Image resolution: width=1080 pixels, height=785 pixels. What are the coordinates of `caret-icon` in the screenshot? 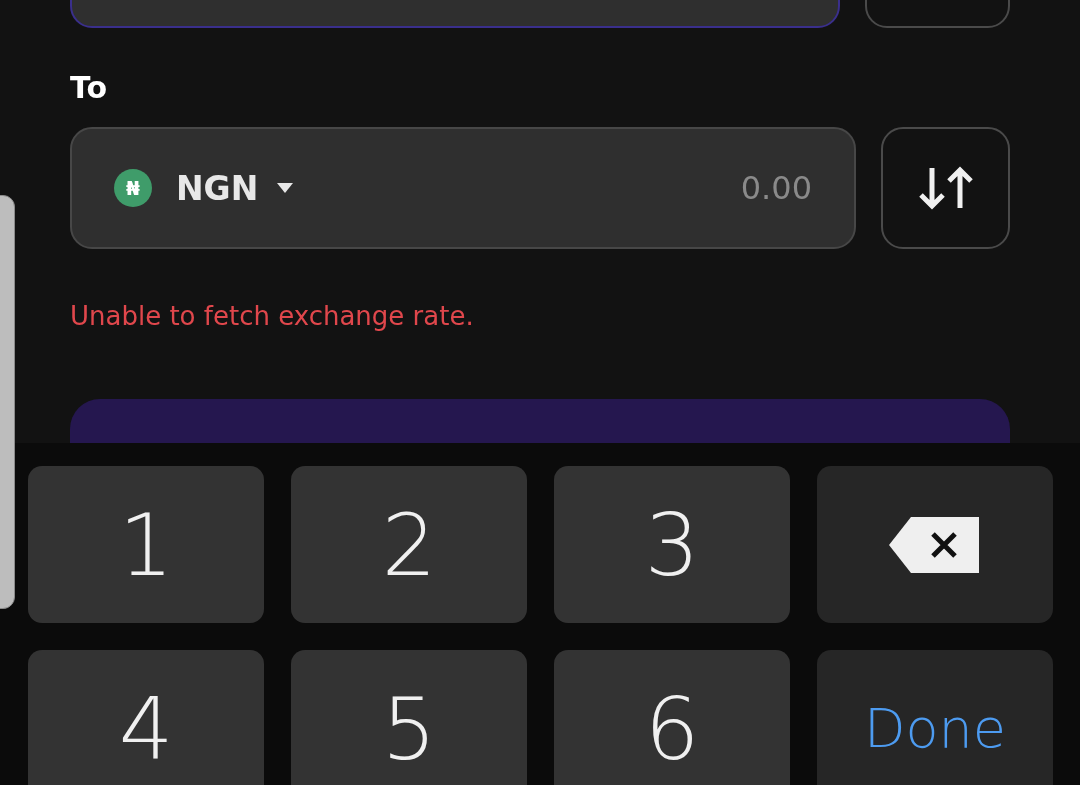 It's located at (285, 188).